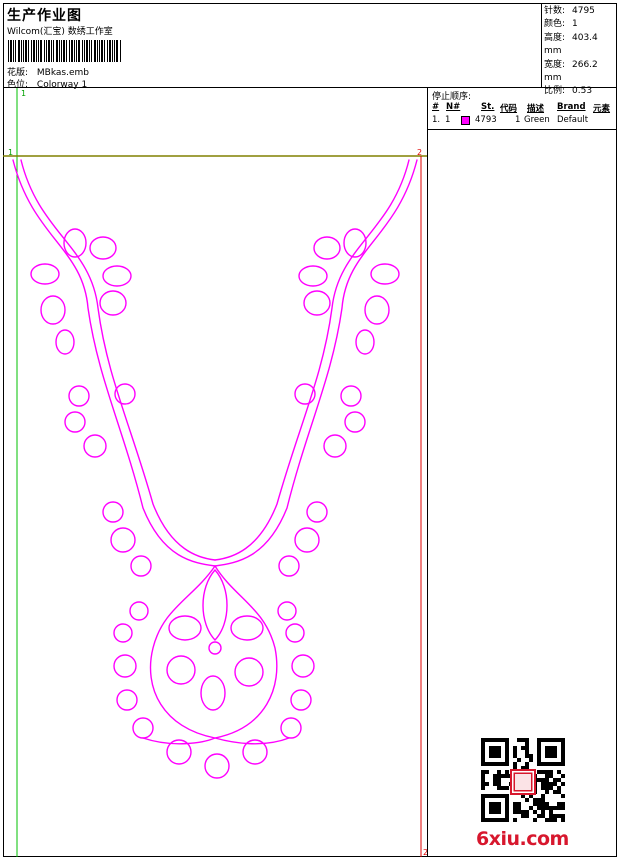  I want to click on row-brand: Default, so click(573, 120).